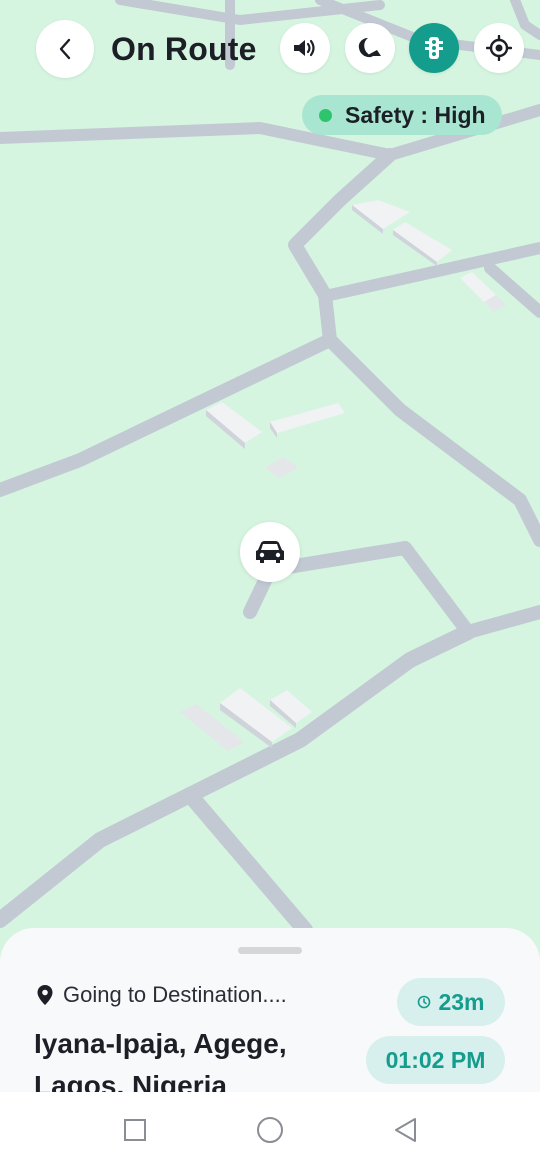 This screenshot has height=1166, width=540. I want to click on traffic-button, so click(434, 48).